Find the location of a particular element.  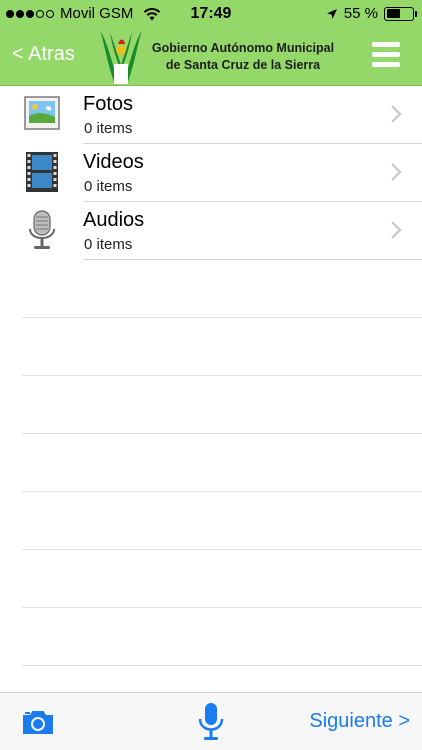

brand-line-2: de Santa Cruz de la Sierra is located at coordinates (243, 65).